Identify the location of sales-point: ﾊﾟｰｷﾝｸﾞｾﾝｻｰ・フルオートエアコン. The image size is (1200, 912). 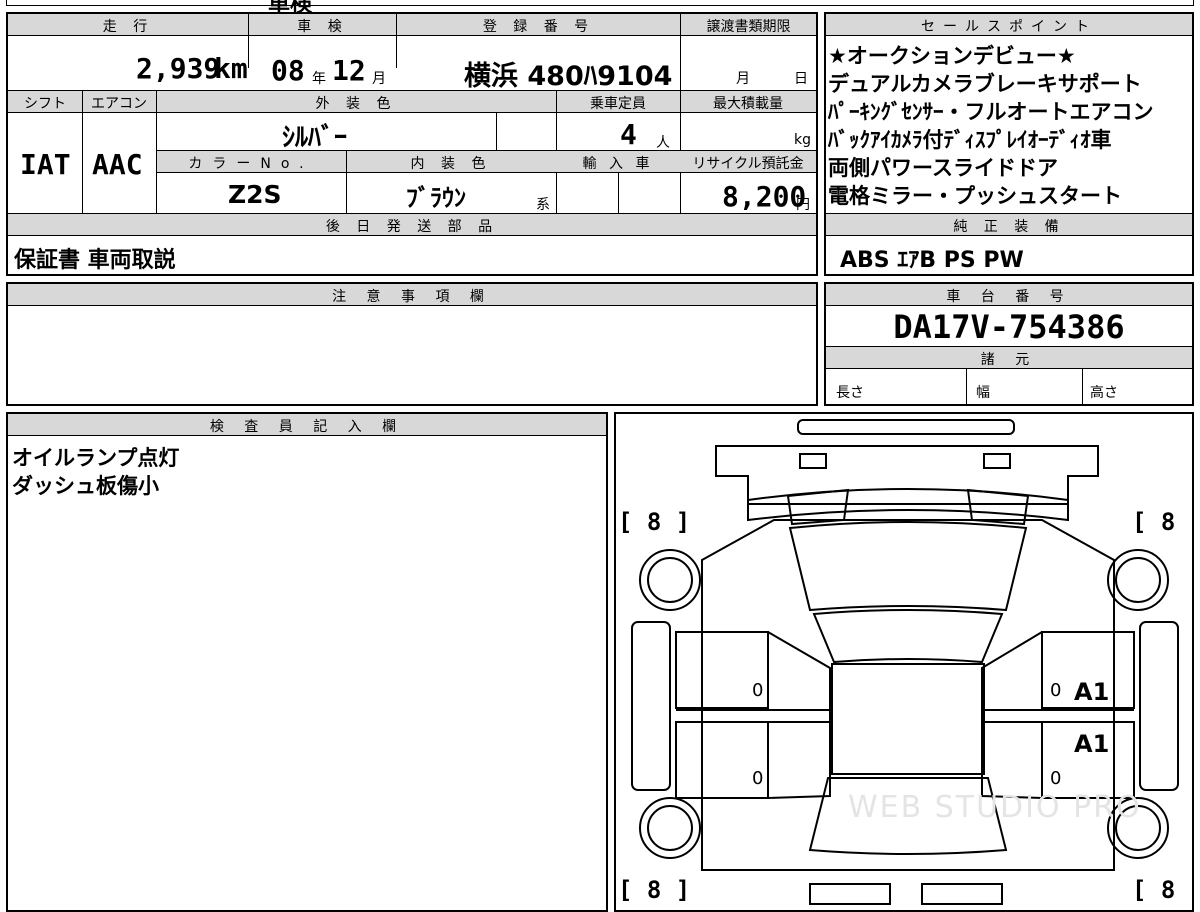
(991, 112).